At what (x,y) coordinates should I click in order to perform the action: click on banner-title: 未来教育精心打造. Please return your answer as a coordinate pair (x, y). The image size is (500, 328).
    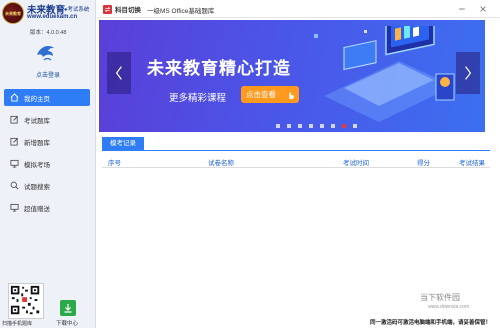
    Looking at the image, I should click on (219, 69).